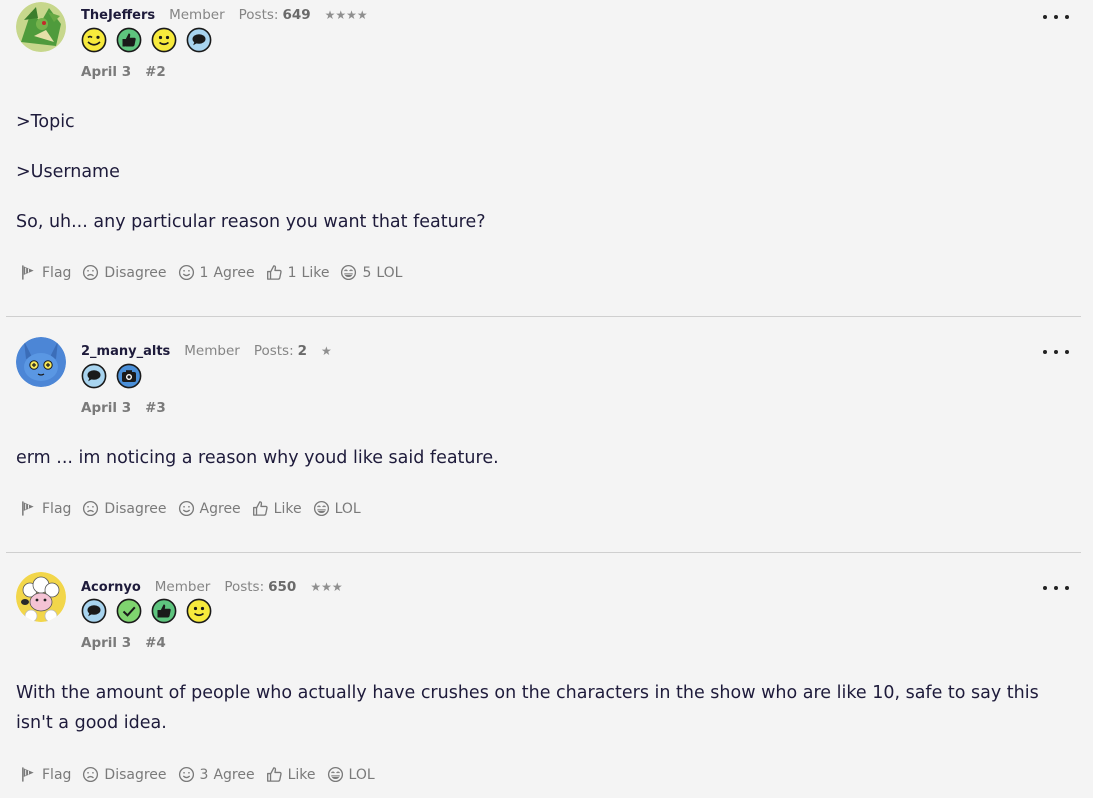  What do you see at coordinates (371, 272) in the screenshot?
I see `lol-button: 5 LOL` at bounding box center [371, 272].